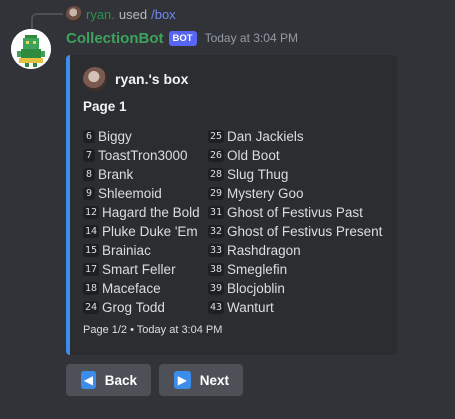 The height and width of the screenshot is (419, 455). What do you see at coordinates (216, 212) in the screenshot?
I see `item-number: 31` at bounding box center [216, 212].